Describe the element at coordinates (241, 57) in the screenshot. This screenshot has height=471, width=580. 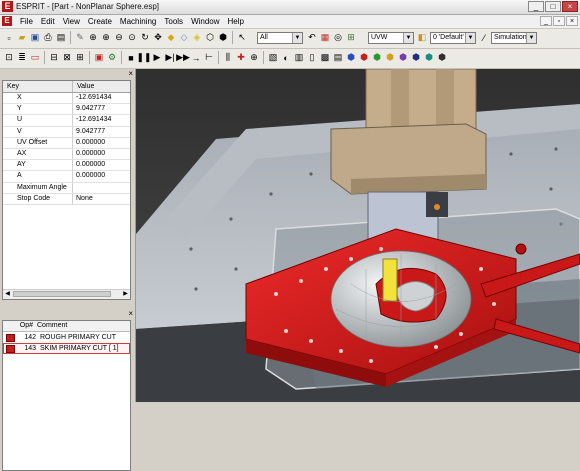
I see `toolpath-icon: ✚` at that location.